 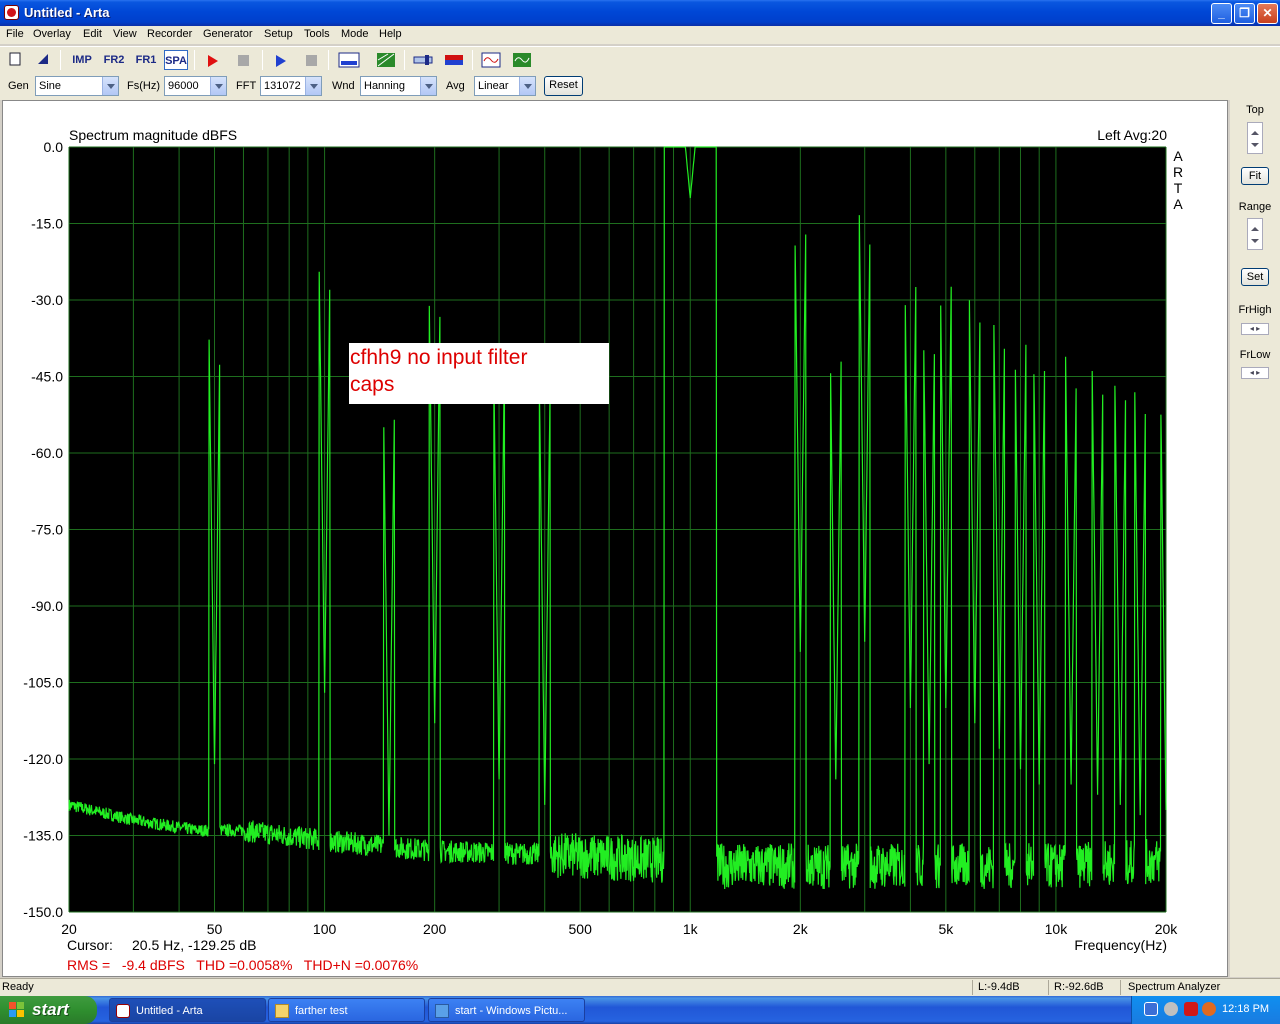 I want to click on reset-button: Reset, so click(x=563, y=86).